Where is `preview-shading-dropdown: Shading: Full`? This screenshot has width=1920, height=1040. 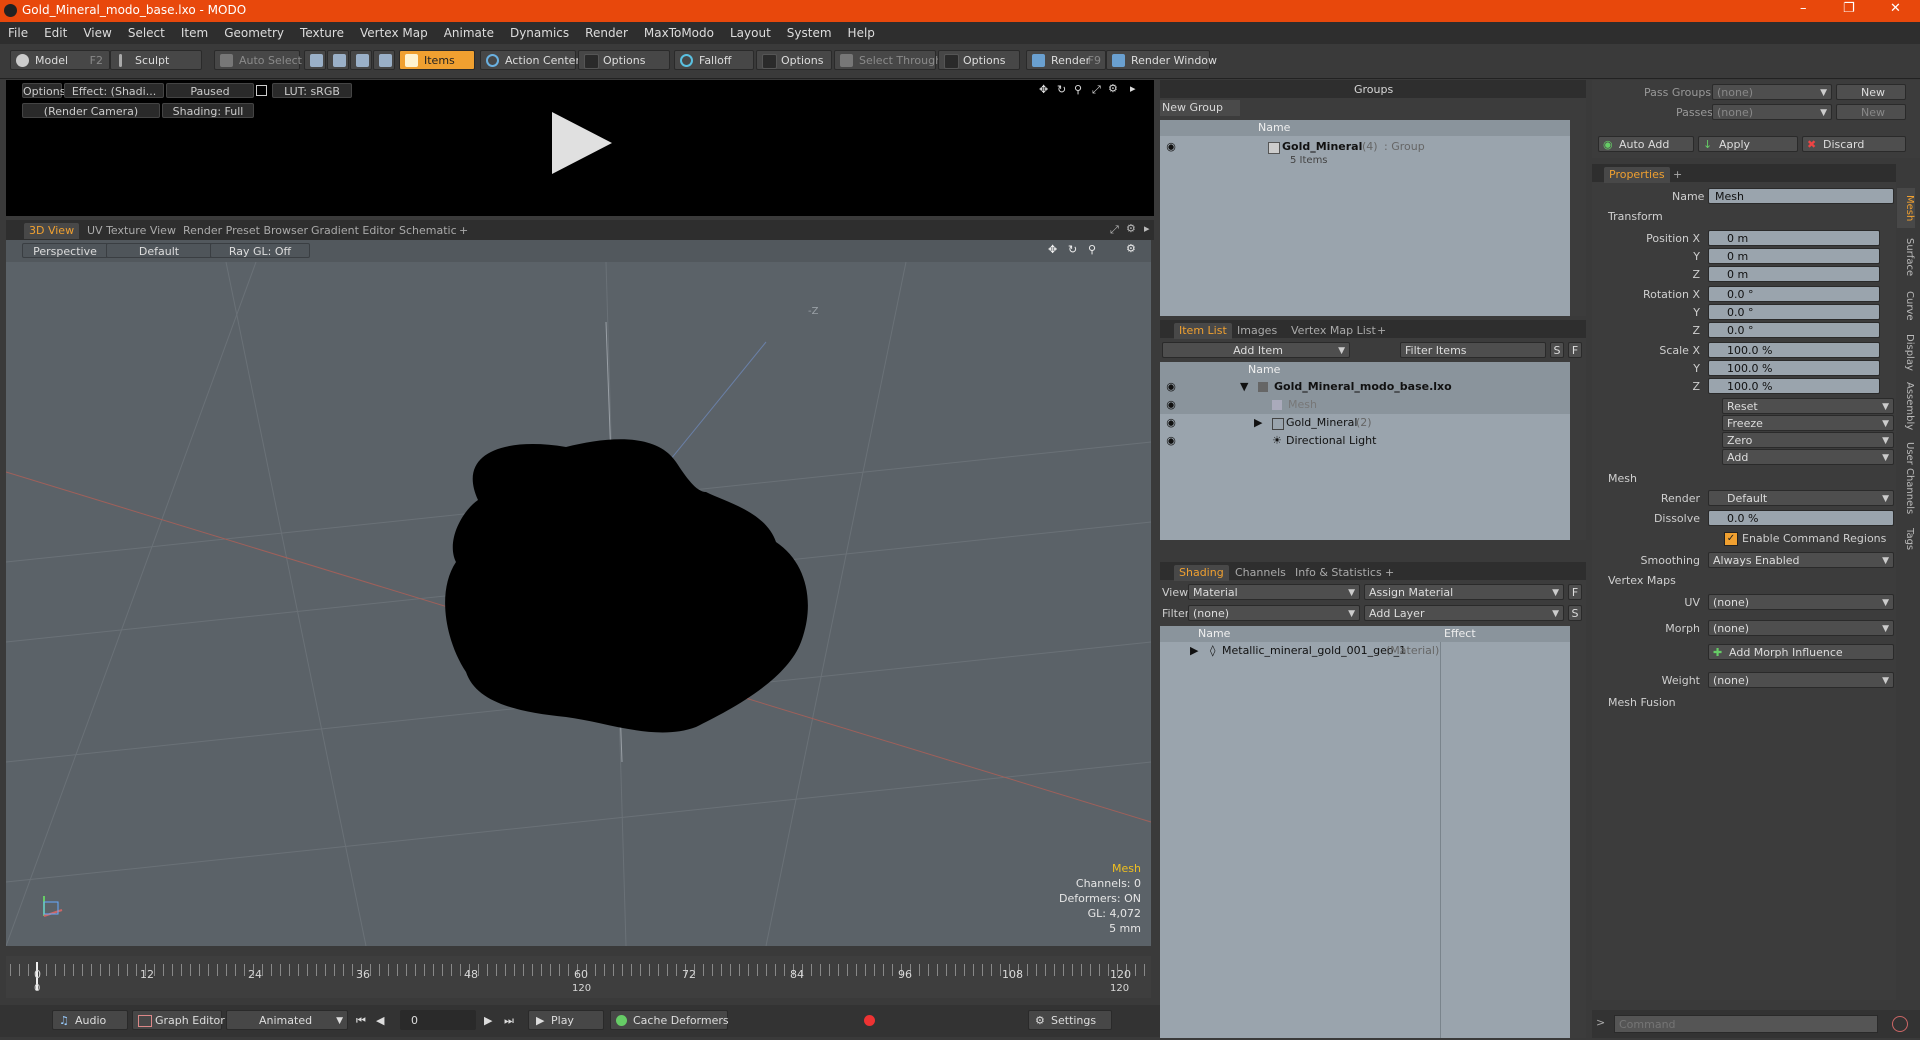 preview-shading-dropdown: Shading: Full is located at coordinates (208, 110).